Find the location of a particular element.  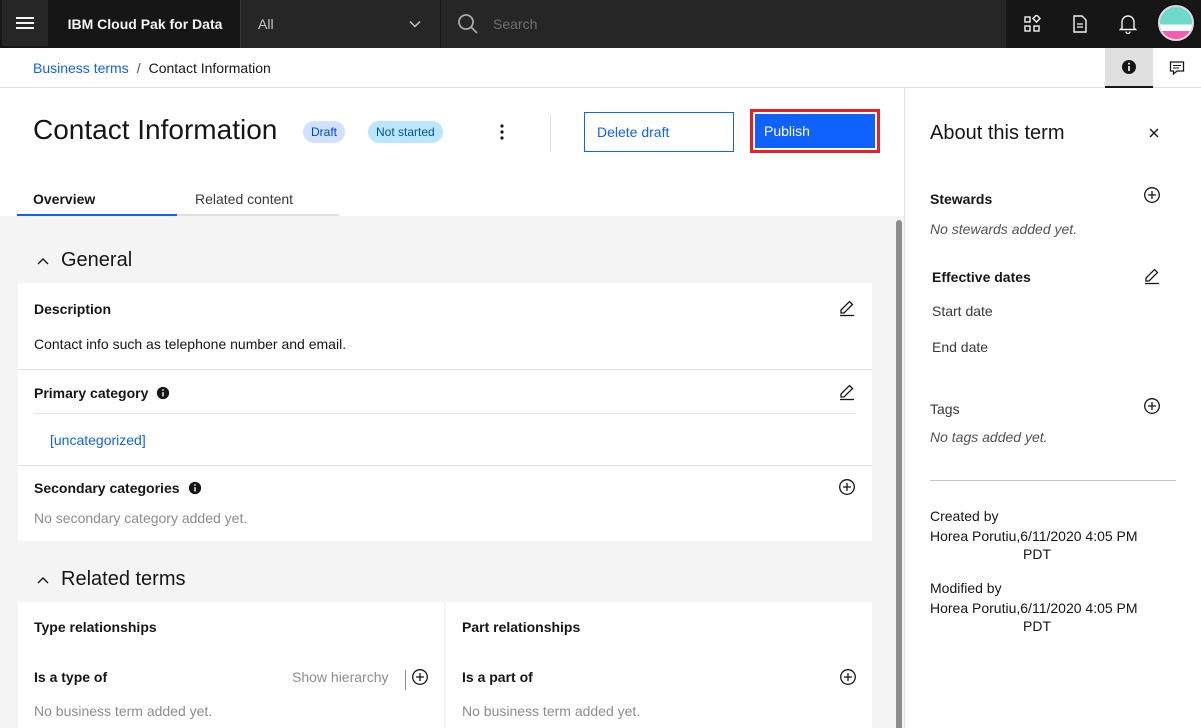

modified-by-label: Modified by is located at coordinates (966, 588).